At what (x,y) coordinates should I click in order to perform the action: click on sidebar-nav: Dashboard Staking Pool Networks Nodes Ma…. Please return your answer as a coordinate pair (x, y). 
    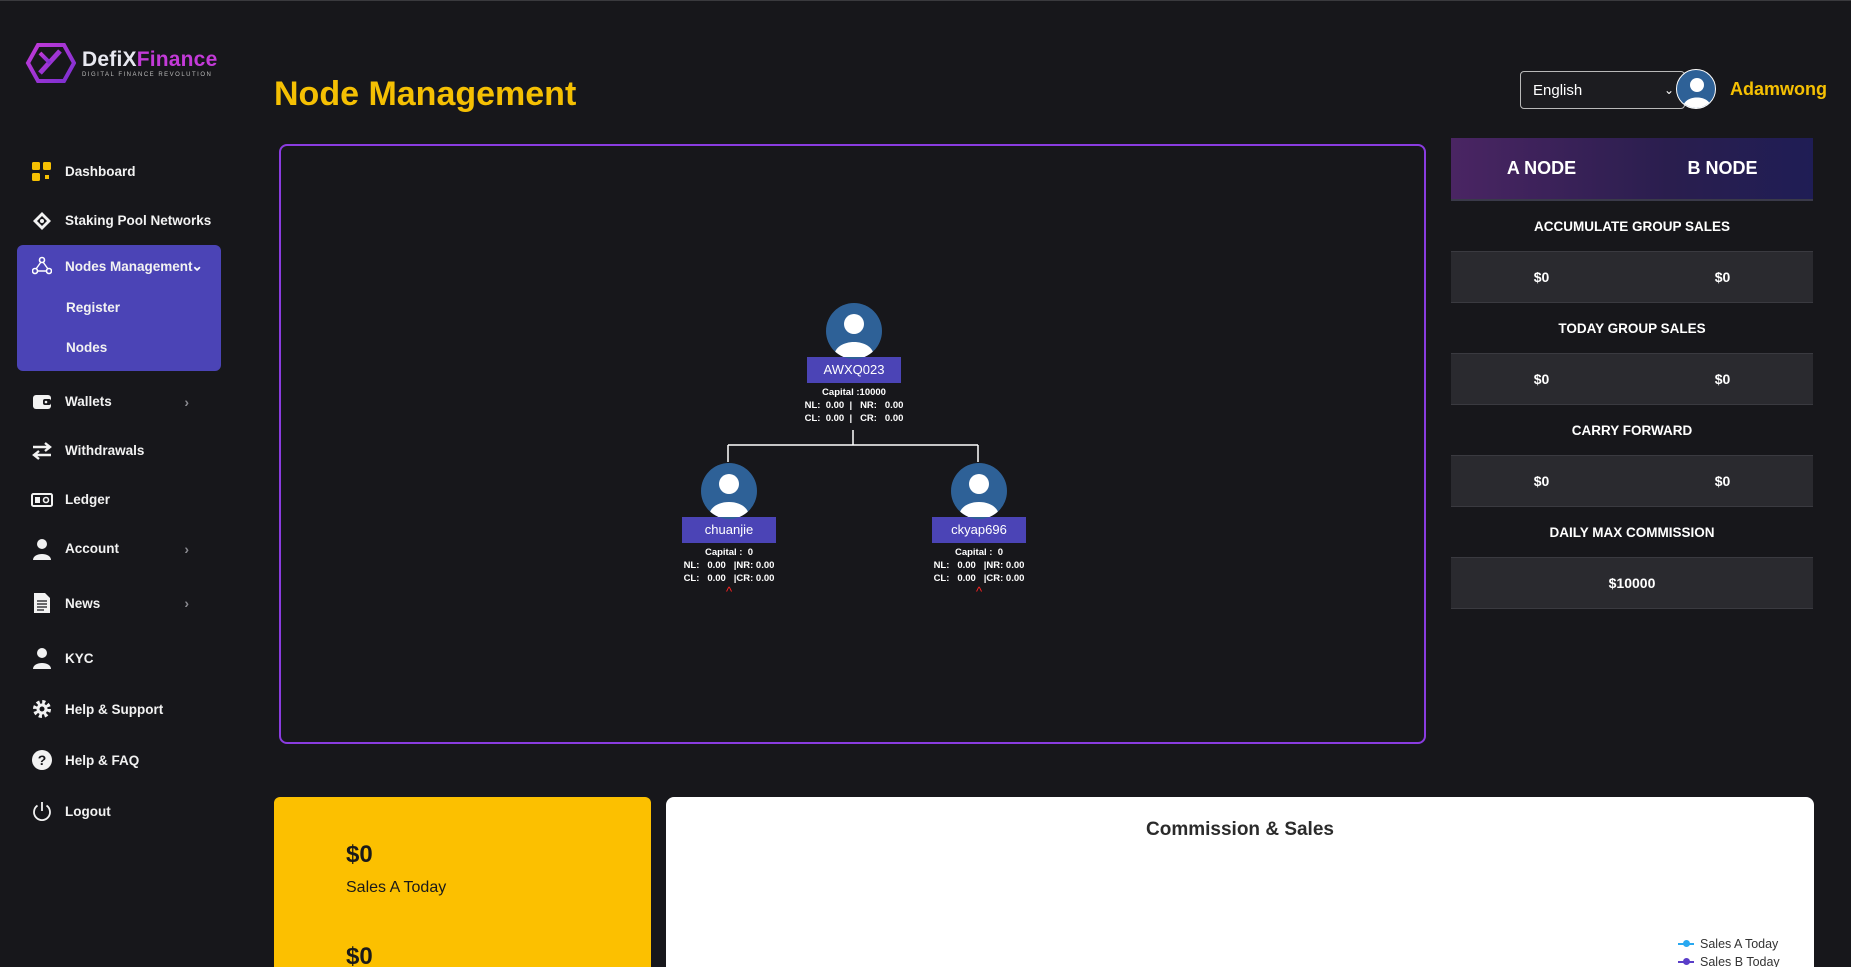
    Looking at the image, I should click on (119, 492).